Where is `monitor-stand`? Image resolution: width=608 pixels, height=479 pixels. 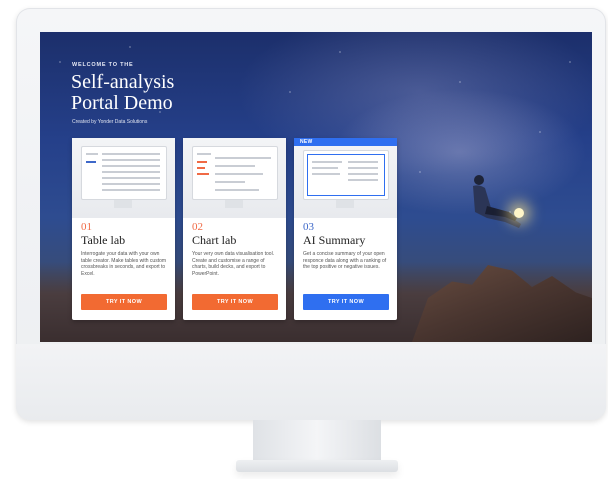
monitor-stand is located at coordinates (317, 442).